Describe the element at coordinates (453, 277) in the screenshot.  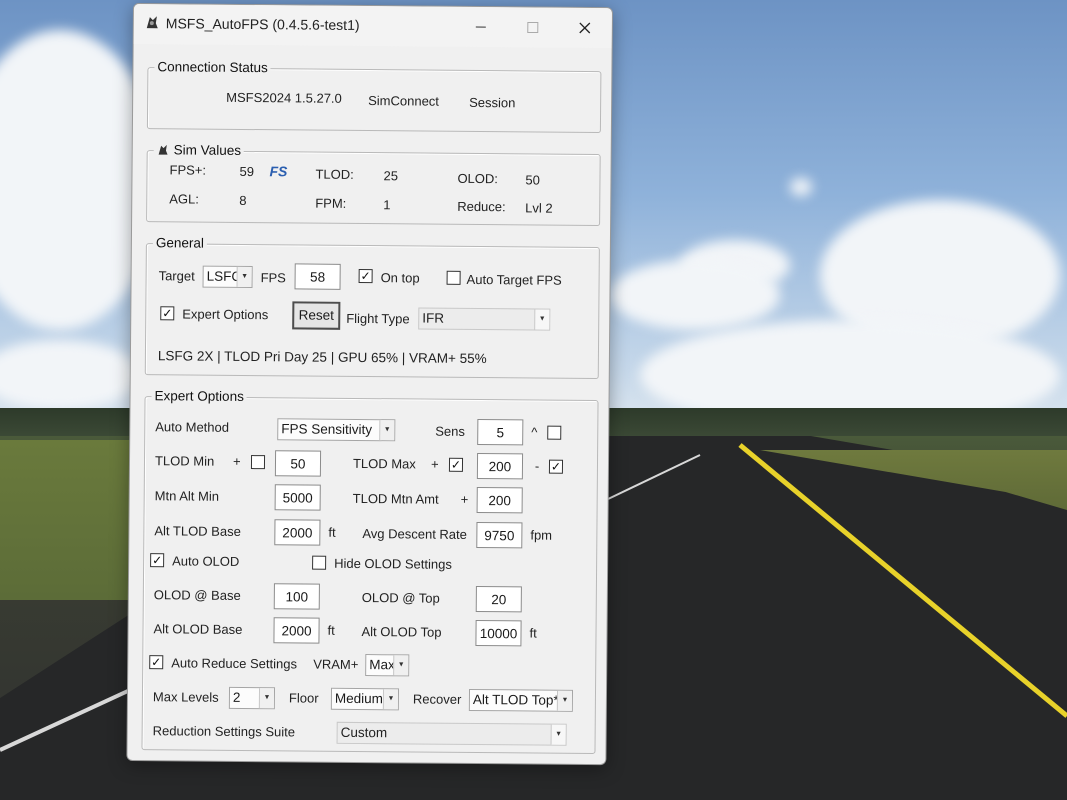
I see `auto-target-fps-checkbox` at that location.